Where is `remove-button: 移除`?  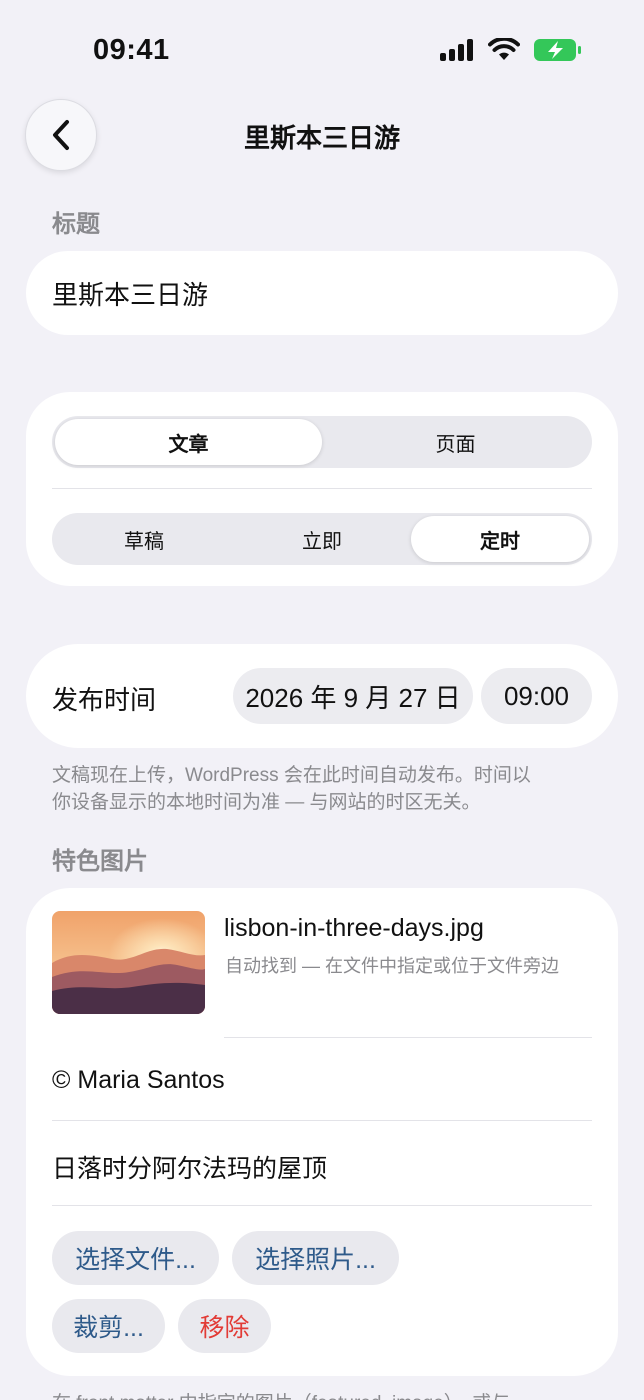 remove-button: 移除 is located at coordinates (224, 1326).